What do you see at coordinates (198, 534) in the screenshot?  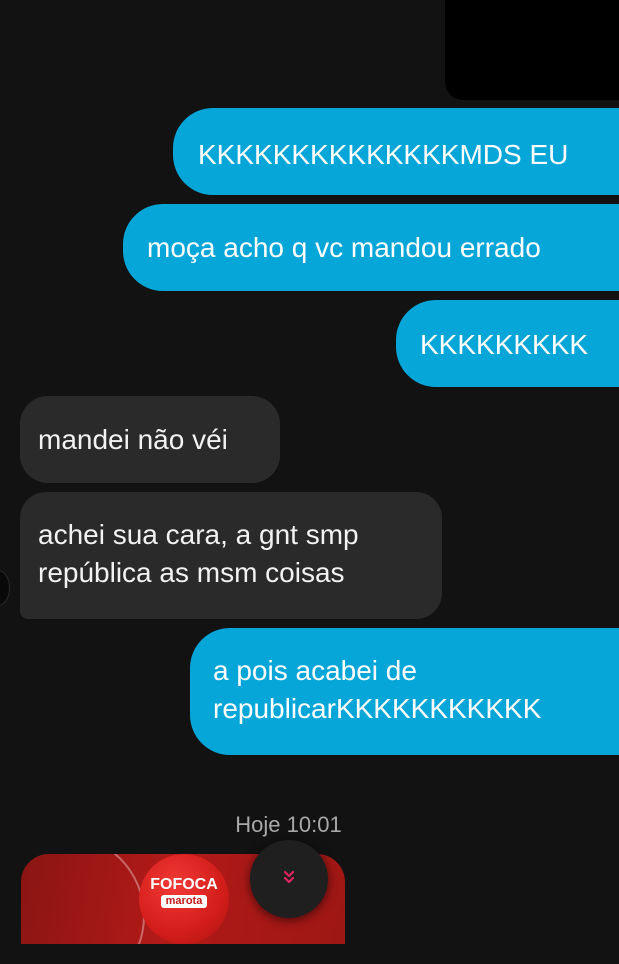 I see `message-text-line: achei sua cara, a gnt smp` at bounding box center [198, 534].